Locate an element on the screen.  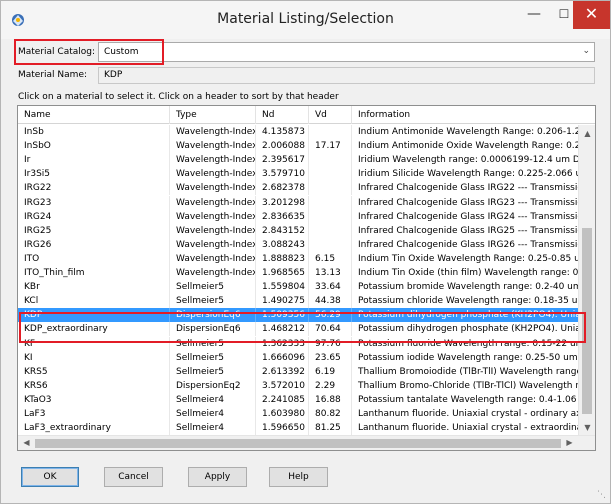
cell-name: KCl is located at coordinates (94, 301).